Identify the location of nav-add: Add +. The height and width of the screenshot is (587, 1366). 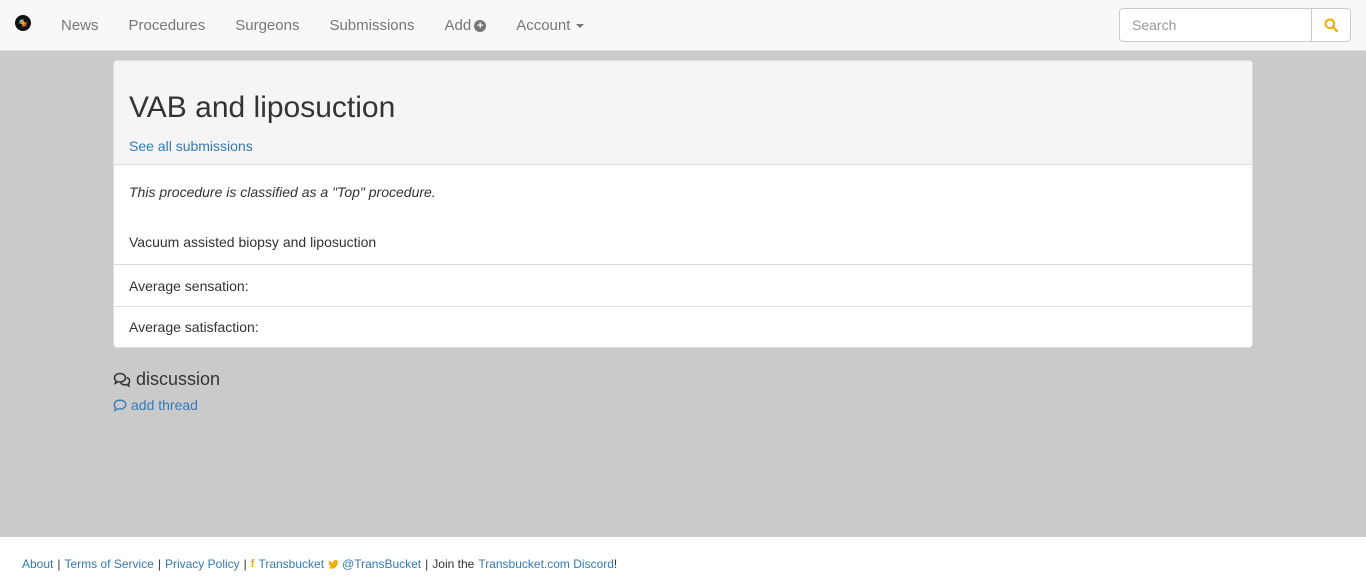
(466, 25).